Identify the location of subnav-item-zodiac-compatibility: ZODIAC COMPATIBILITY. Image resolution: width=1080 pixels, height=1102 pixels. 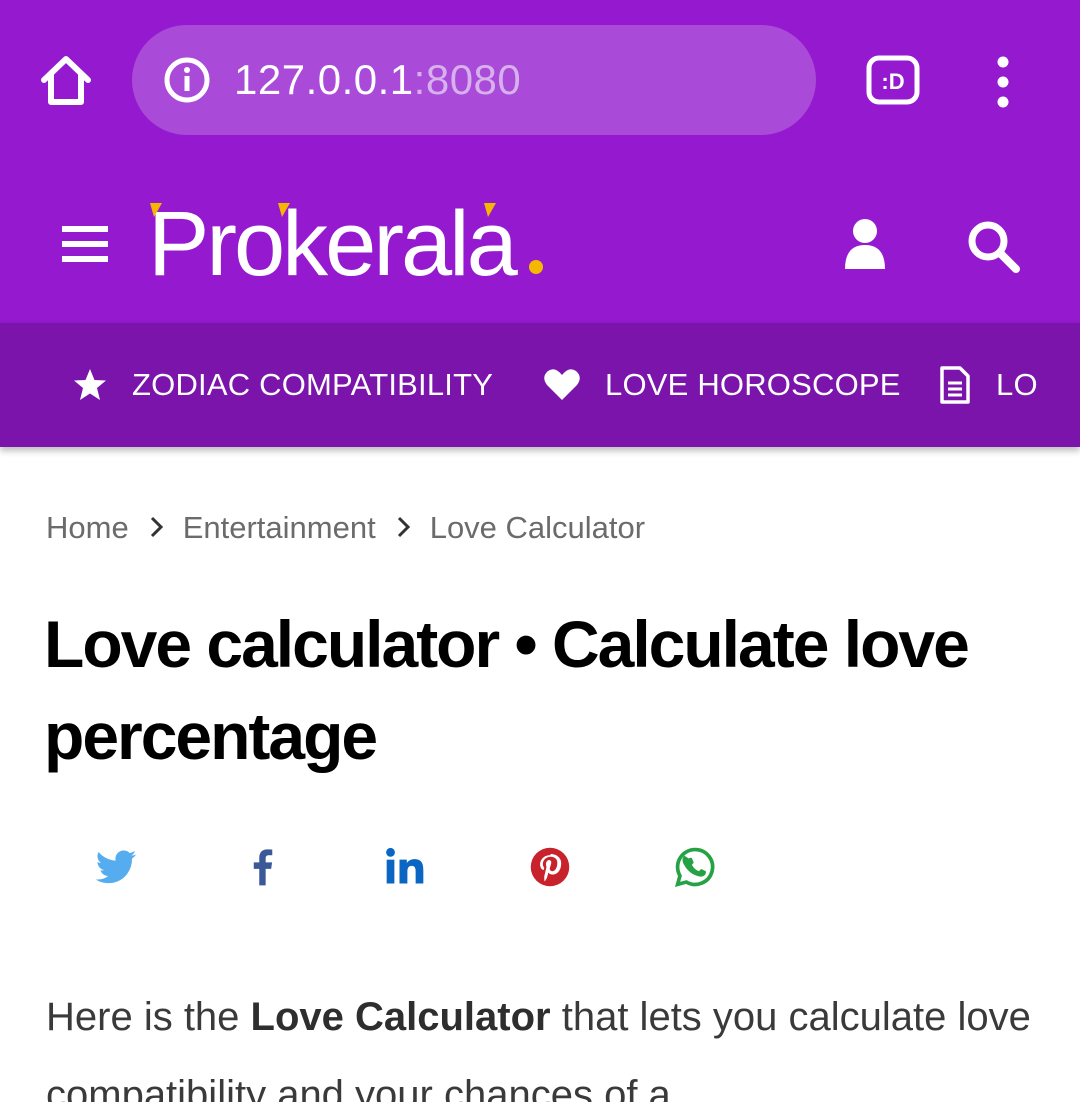
(282, 385).